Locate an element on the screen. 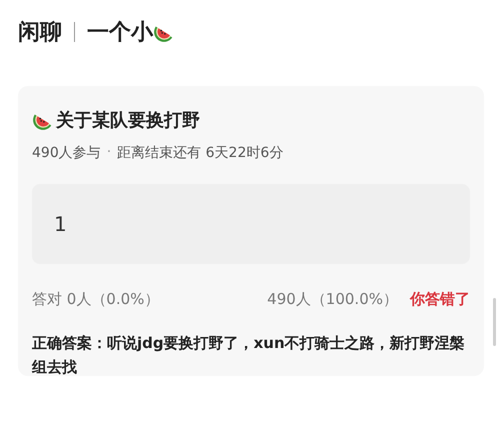 This screenshot has height=440, width=500. channel-name: 闲聊 is located at coordinates (40, 33).